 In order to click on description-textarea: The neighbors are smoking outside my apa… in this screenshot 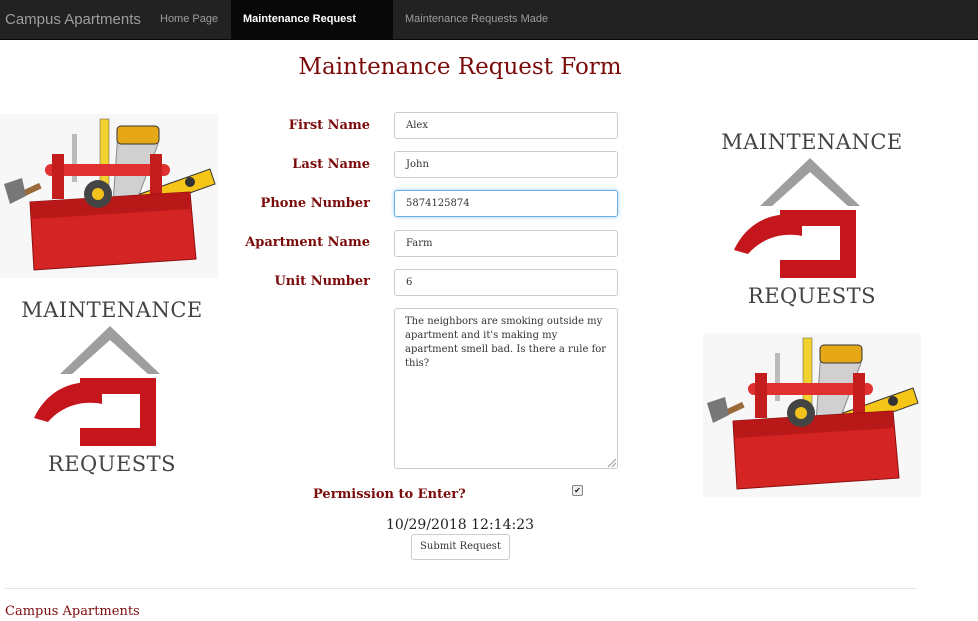, I will do `click(506, 388)`.